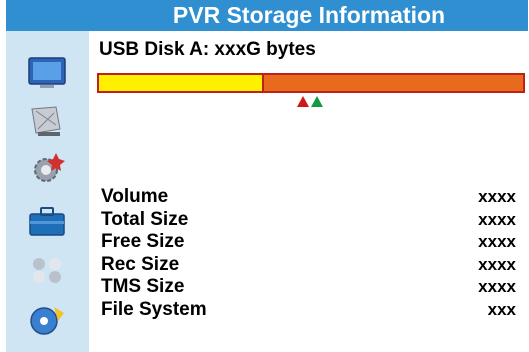 This screenshot has height=352, width=529. Describe the element at coordinates (308, 287) in the screenshot. I see `info-row-tms-size: TMS Size xxxx` at that location.